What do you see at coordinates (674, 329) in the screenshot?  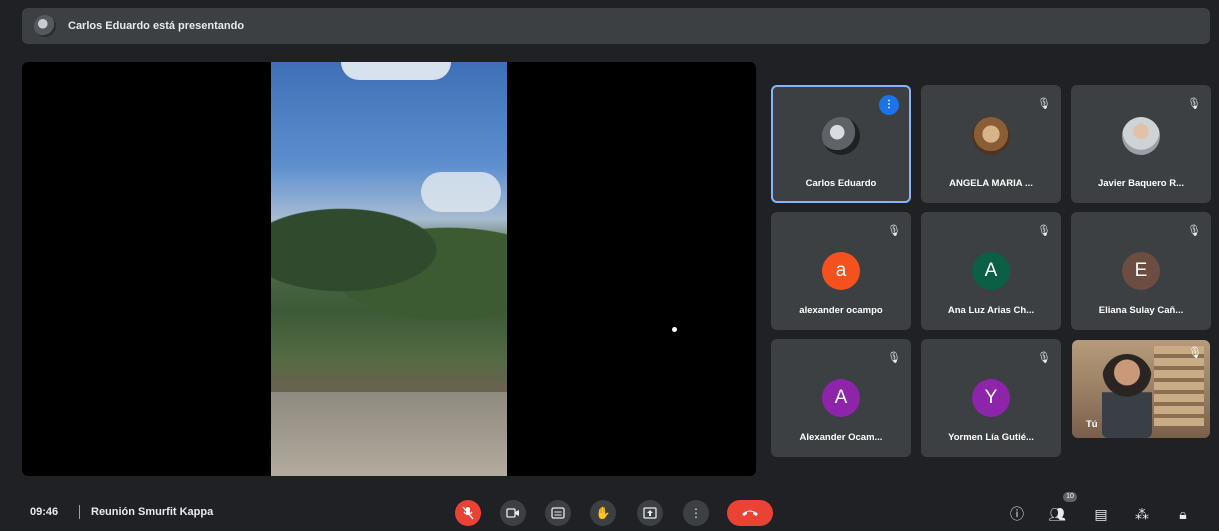 I see `cursor-dot` at bounding box center [674, 329].